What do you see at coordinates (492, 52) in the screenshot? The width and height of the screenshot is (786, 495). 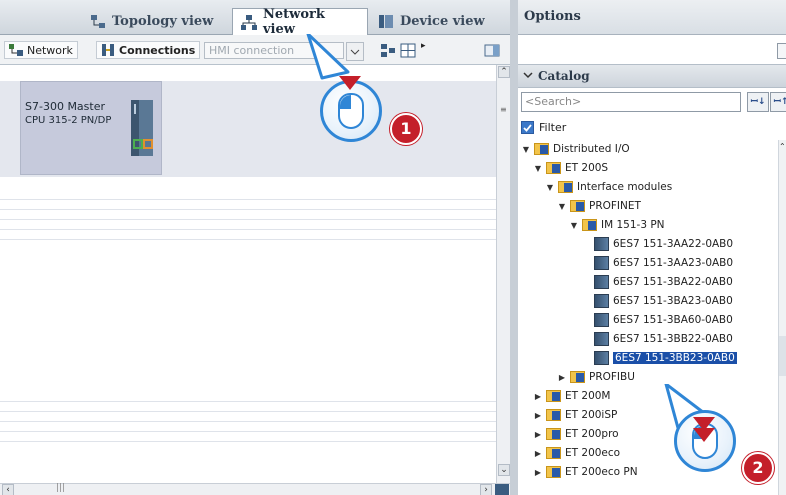 I see `panel-toggle-icon` at bounding box center [492, 52].